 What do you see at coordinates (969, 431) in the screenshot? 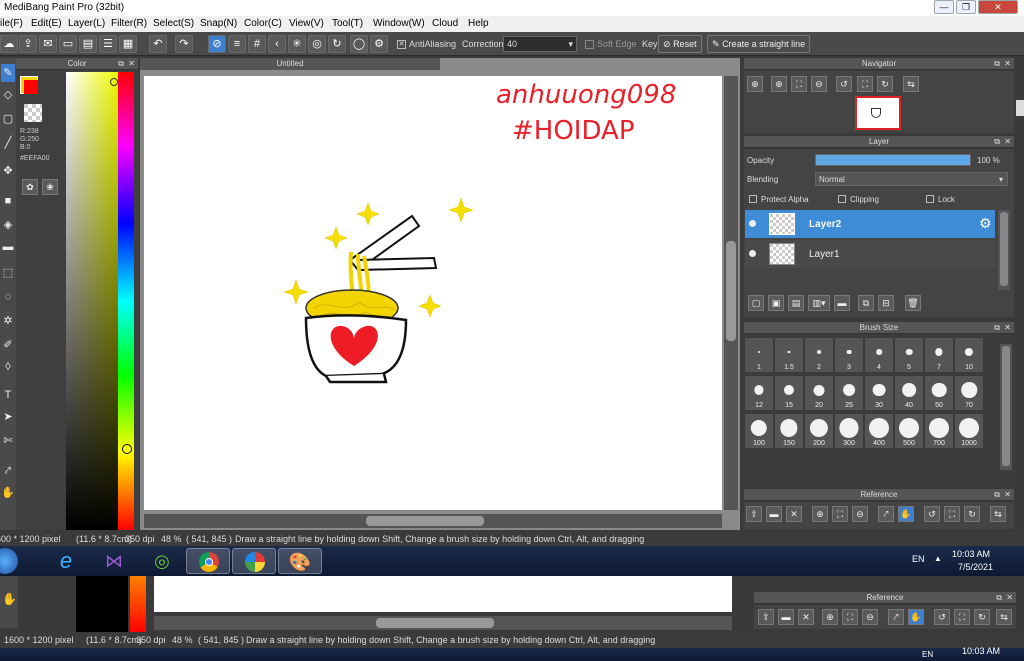
I see `brush-size-cell: 1000` at bounding box center [969, 431].